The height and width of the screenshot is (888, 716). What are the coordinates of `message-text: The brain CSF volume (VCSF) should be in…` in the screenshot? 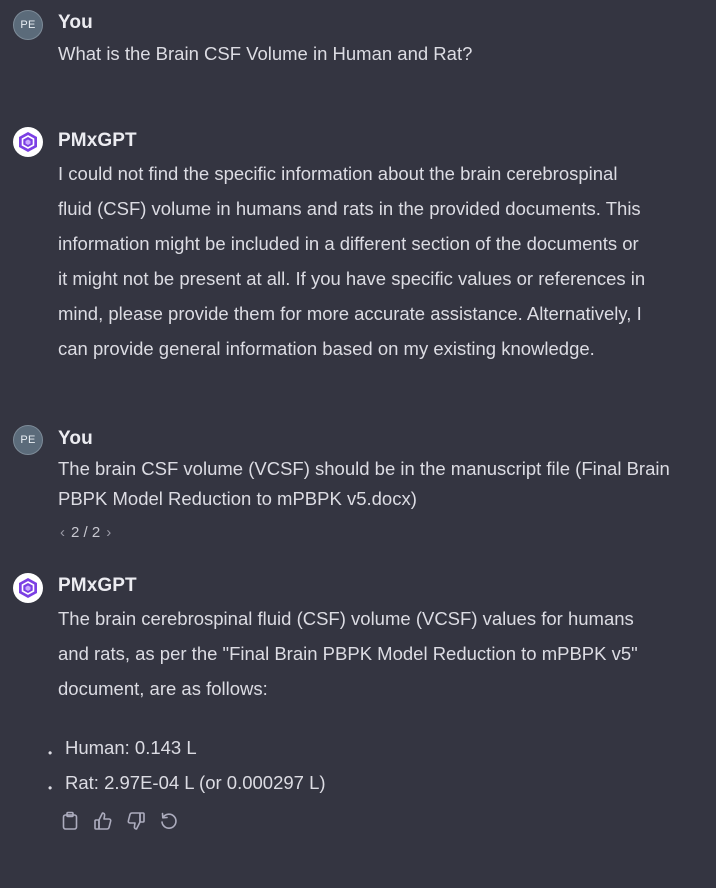 It's located at (383, 484).